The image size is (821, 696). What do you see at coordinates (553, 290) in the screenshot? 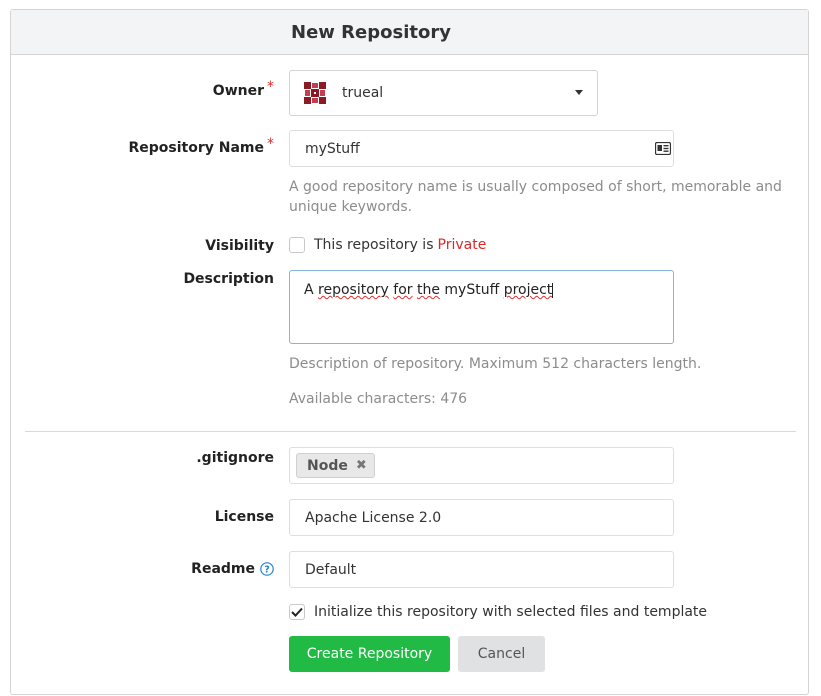
I see `text-cursor` at bounding box center [553, 290].